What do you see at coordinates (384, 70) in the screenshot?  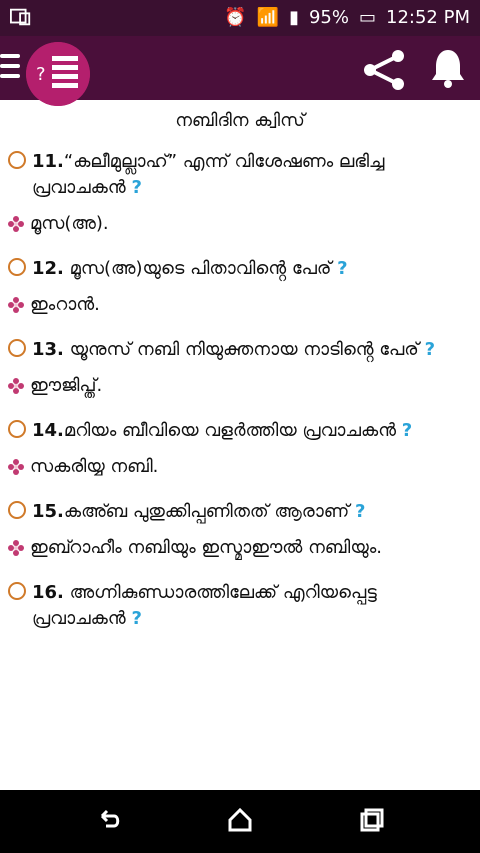 I see `share-icon` at bounding box center [384, 70].